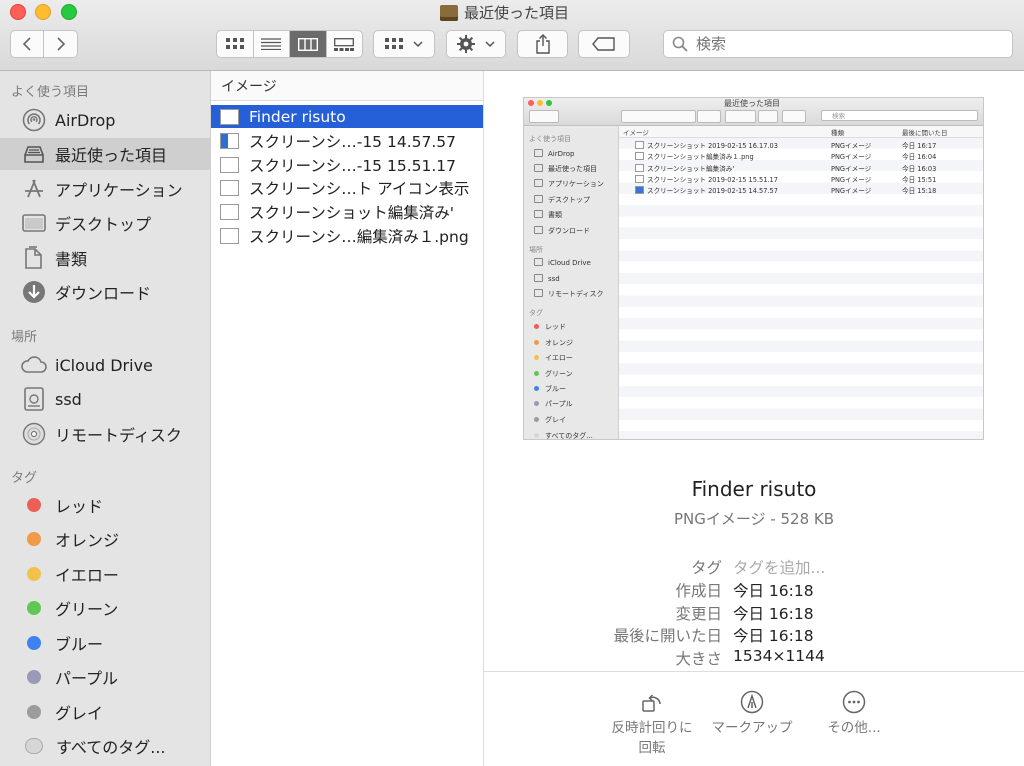  Describe the element at coordinates (347, 211) in the screenshot. I see `file-row: スクリーンショット編集済み'` at that location.